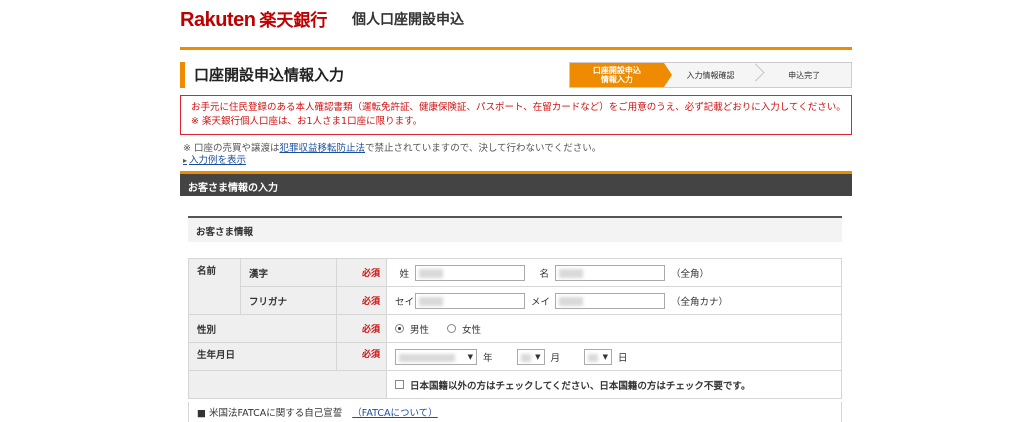 The height and width of the screenshot is (422, 1024). What do you see at coordinates (621, 75) in the screenshot?
I see `step-input: 口座開設申込 情報入力` at bounding box center [621, 75].